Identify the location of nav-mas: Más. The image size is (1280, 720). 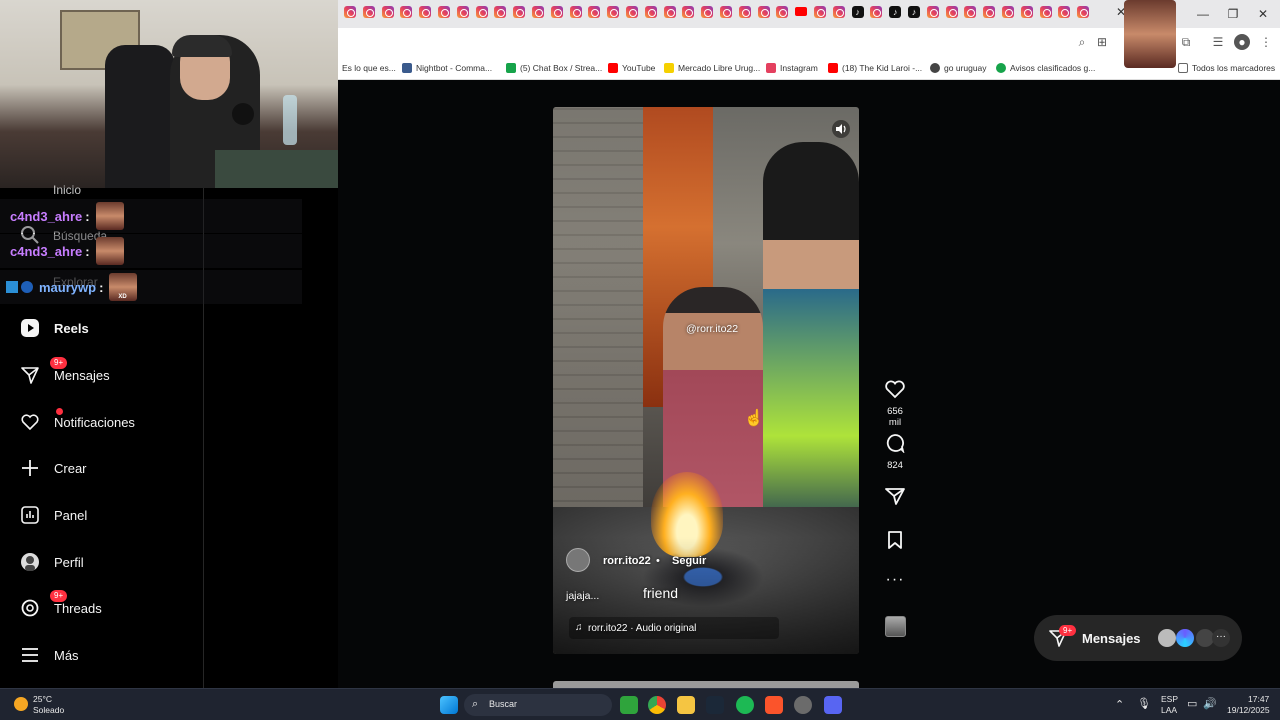
(49, 655).